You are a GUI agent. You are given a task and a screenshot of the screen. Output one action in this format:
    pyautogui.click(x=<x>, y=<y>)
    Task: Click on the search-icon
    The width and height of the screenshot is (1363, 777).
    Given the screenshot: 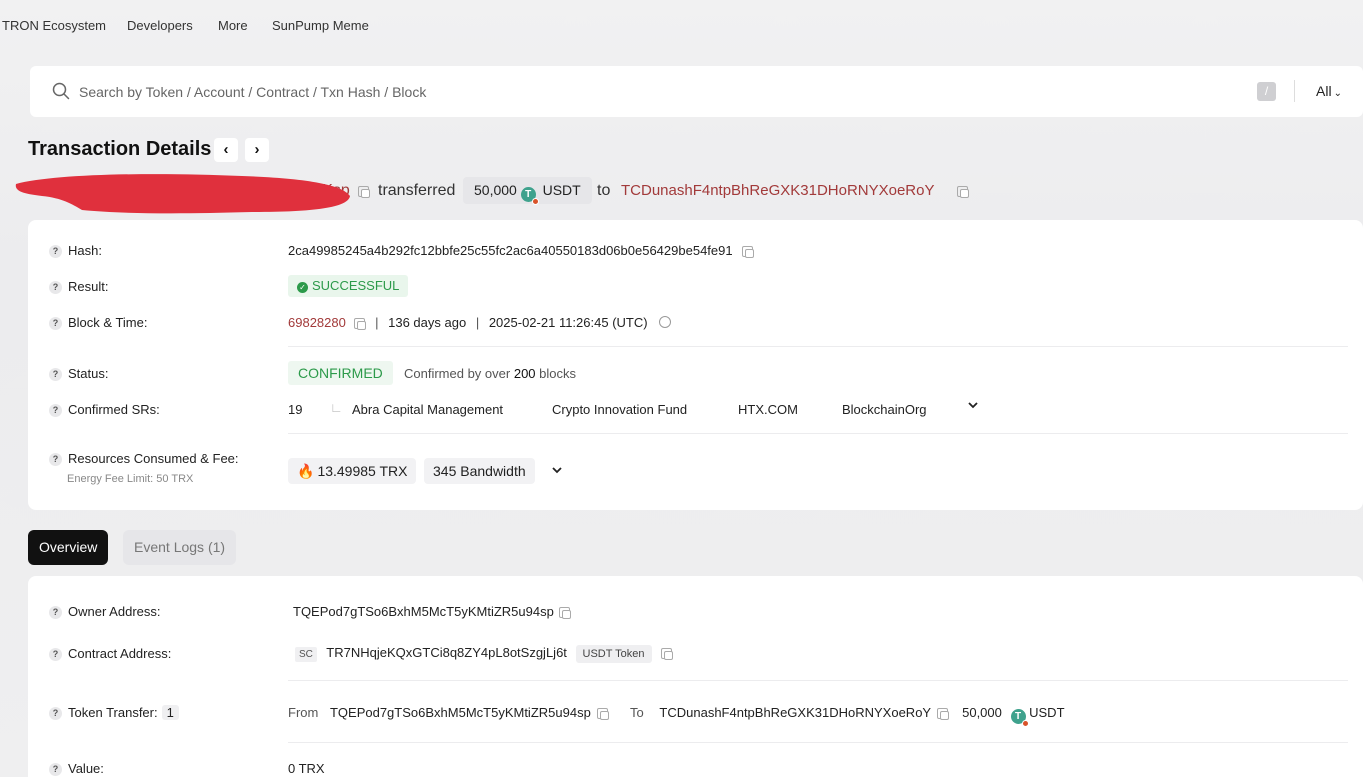 What is the action you would take?
    pyautogui.click(x=61, y=91)
    